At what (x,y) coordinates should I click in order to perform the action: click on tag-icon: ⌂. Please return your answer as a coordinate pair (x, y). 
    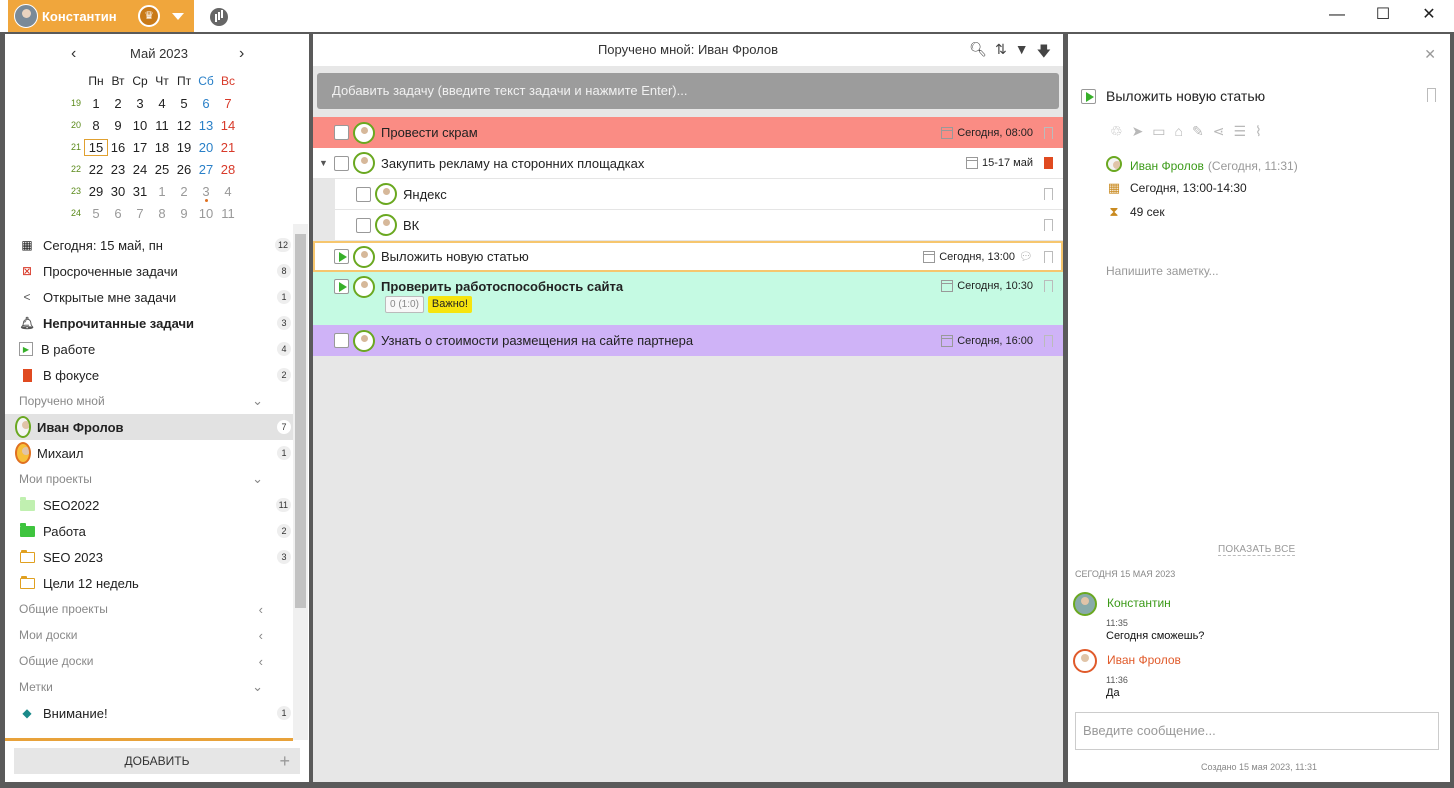
    Looking at the image, I should click on (1179, 131).